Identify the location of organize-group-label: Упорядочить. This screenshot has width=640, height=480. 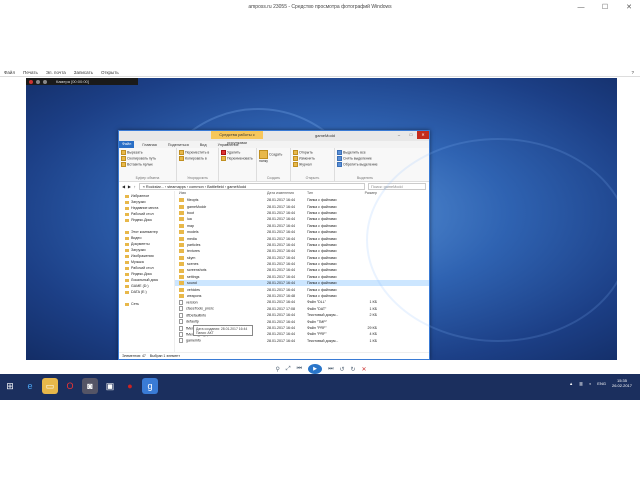
(197, 178).